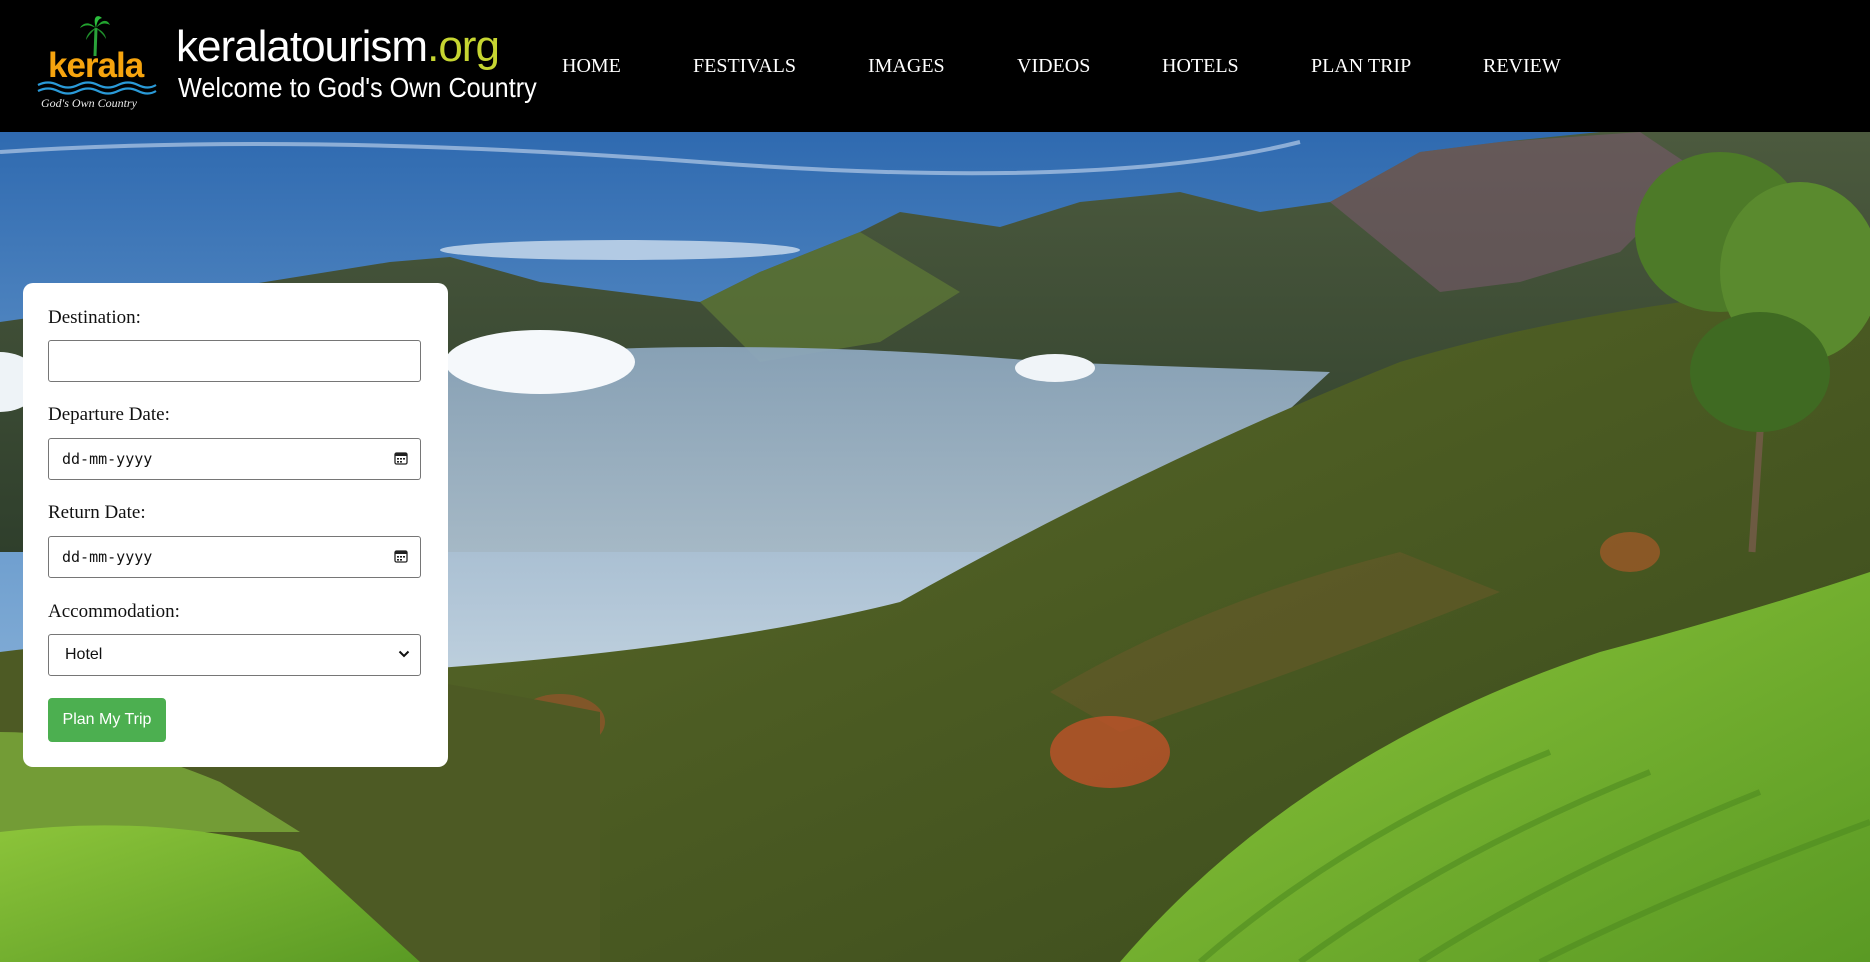 This screenshot has width=1870, height=962. What do you see at coordinates (1522, 66) in the screenshot?
I see `nav-review: REVIEW` at bounding box center [1522, 66].